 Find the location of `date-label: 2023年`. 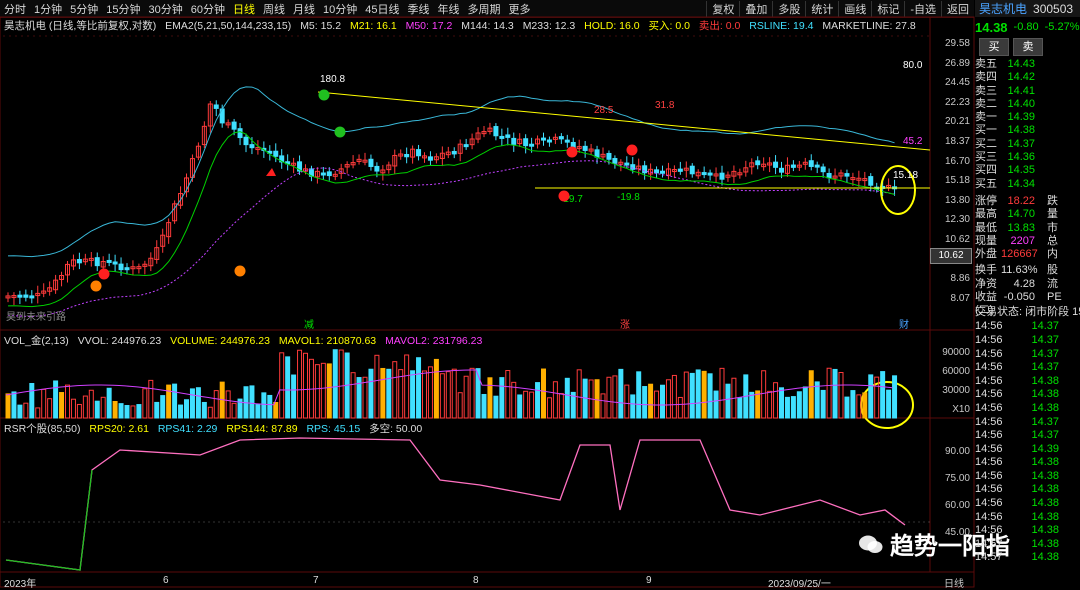

date-label: 2023年 is located at coordinates (20, 584).